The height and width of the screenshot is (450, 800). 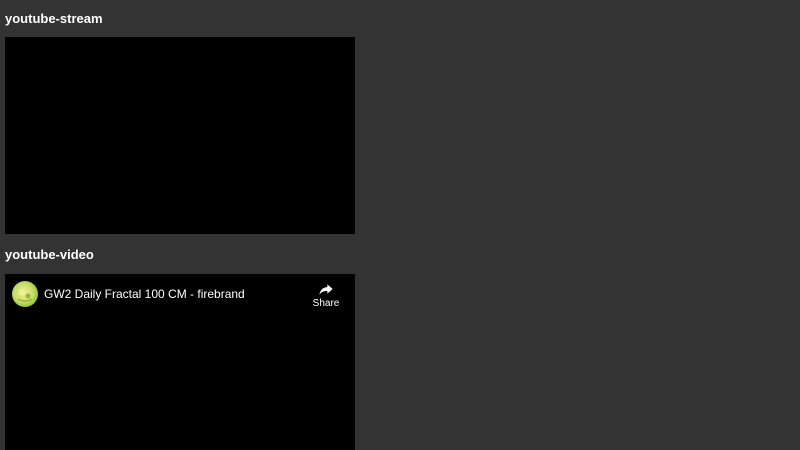 I want to click on channel-avatar, so click(x=25, y=294).